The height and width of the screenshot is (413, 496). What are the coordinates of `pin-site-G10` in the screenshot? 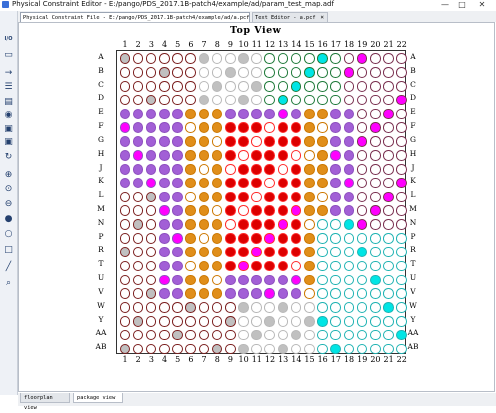 It's located at (244, 141).